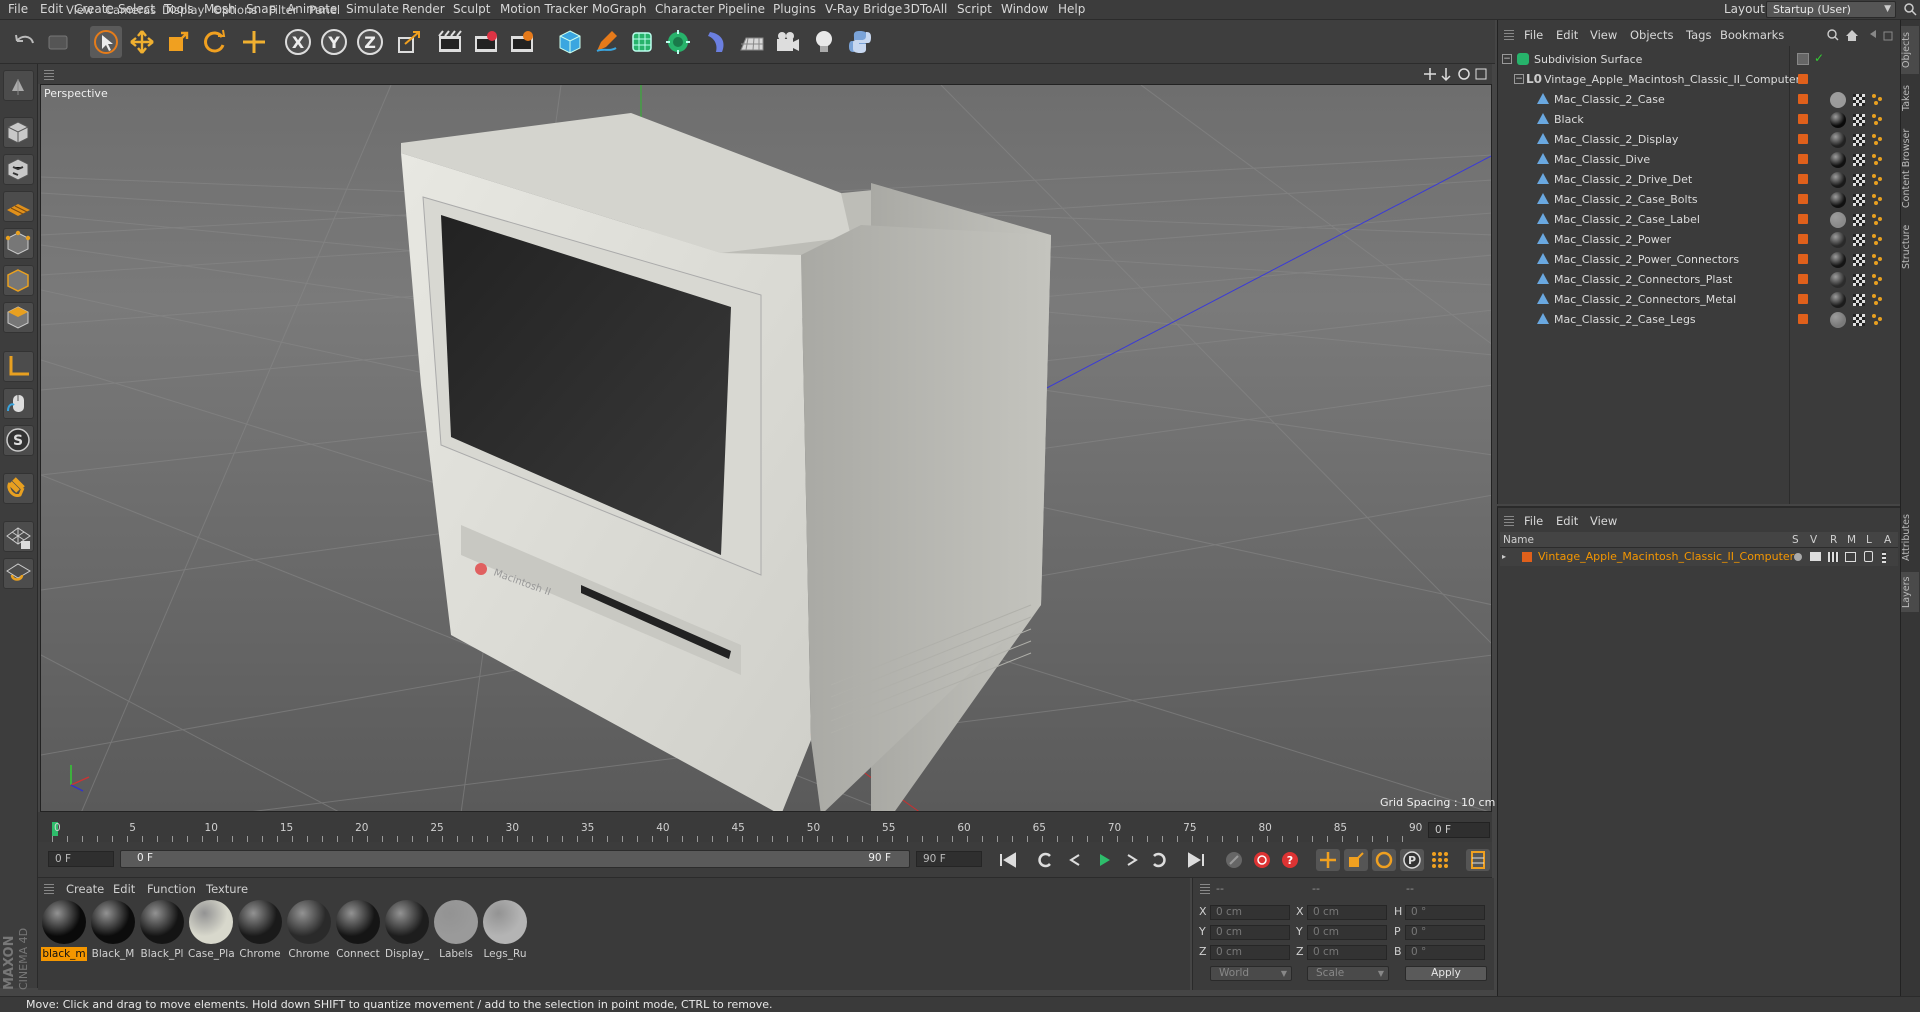 This screenshot has width=1920, height=1012. I want to click on subdivision-icon, so click(642, 42).